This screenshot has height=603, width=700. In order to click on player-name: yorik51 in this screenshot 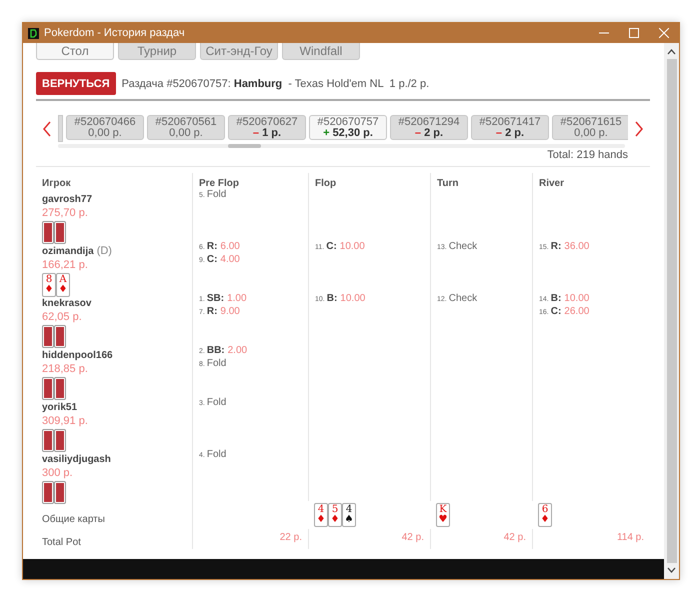, I will do `click(60, 407)`.